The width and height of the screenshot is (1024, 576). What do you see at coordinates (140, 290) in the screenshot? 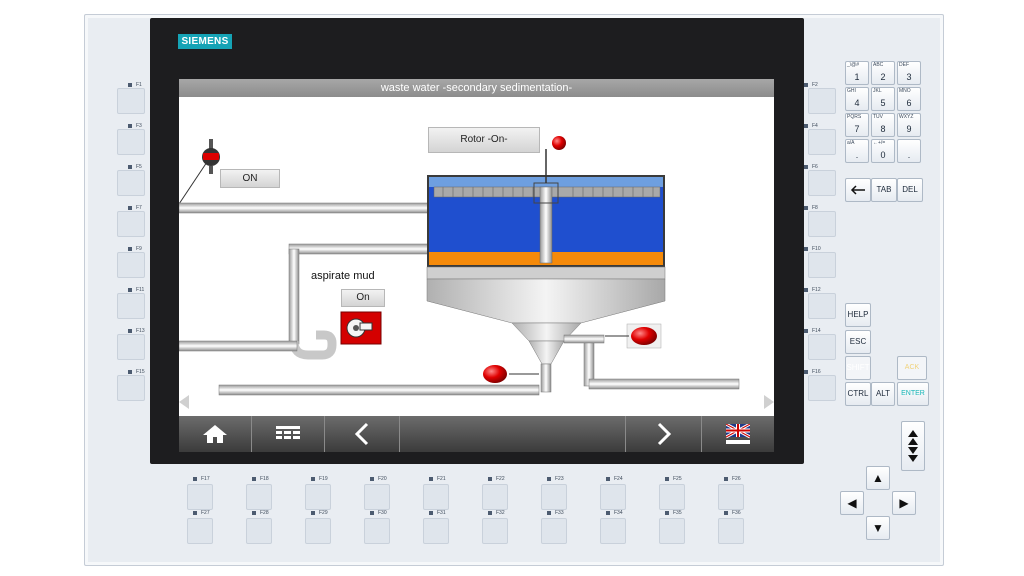
I see `function-key-label: F11` at bounding box center [140, 290].